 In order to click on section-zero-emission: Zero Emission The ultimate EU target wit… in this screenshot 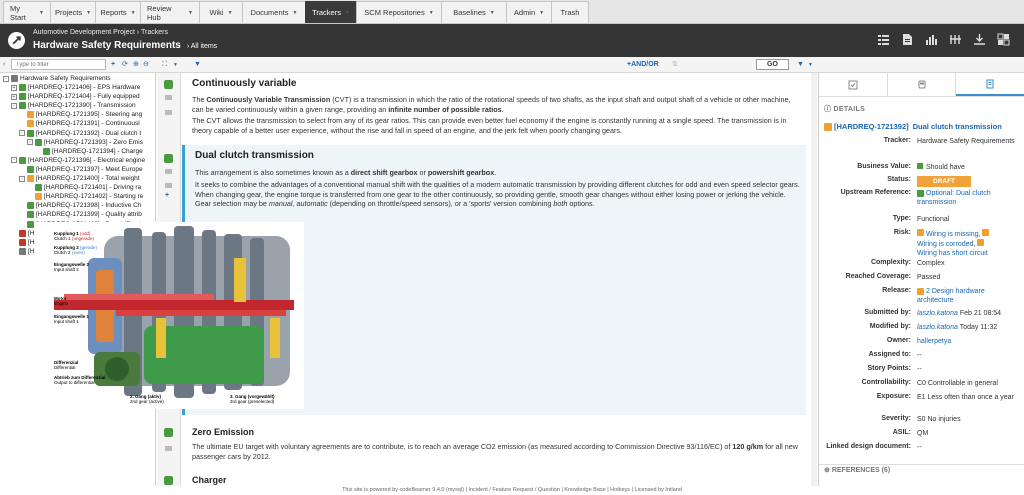, I will do `click(494, 443)`.